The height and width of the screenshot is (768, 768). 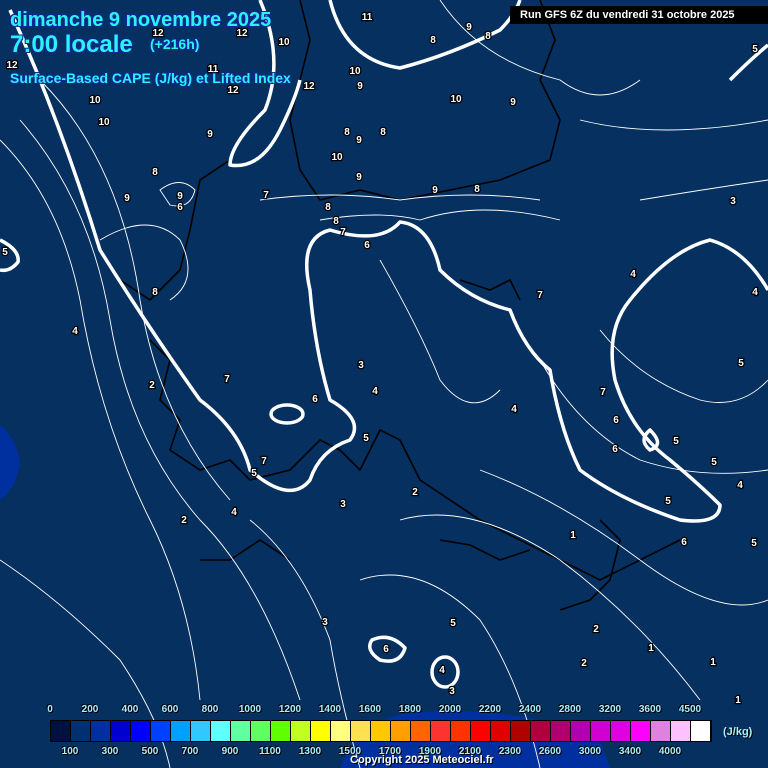 I want to click on contour-label: 12, so click(x=233, y=90).